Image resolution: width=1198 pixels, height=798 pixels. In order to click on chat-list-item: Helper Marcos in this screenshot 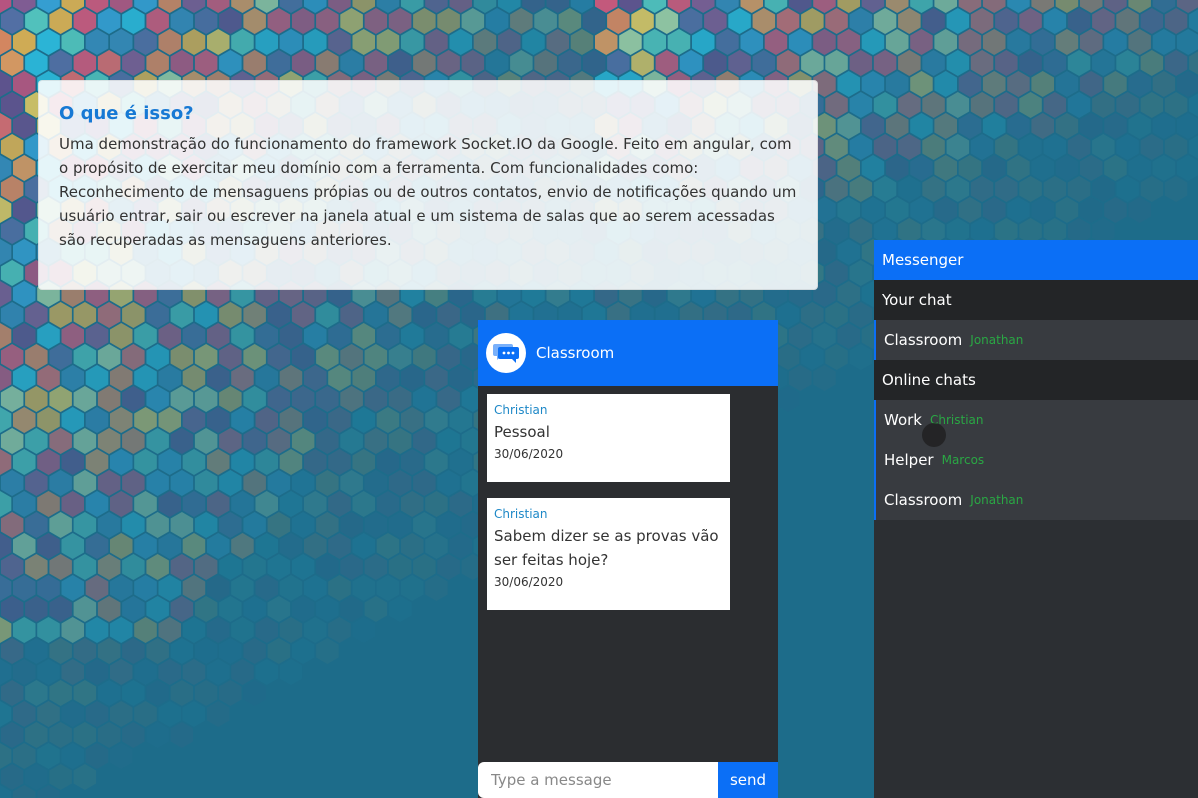, I will do `click(1036, 460)`.